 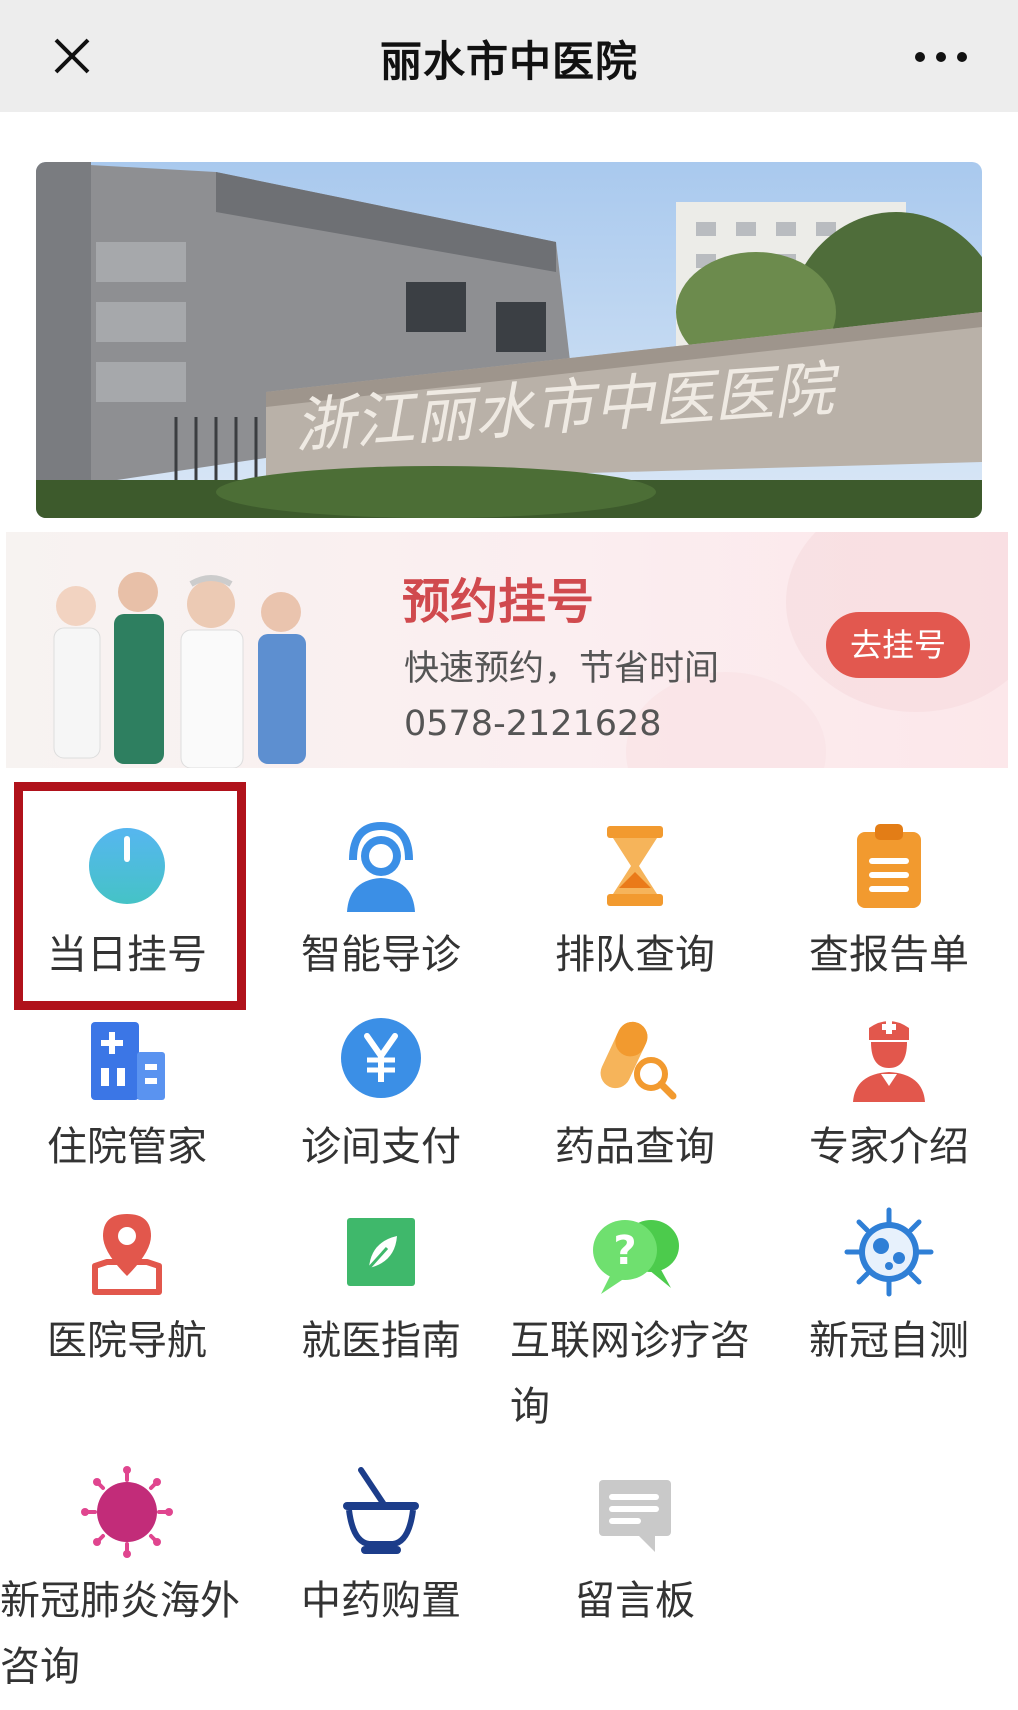 I want to click on virus-magenta-icon, so click(x=127, y=1512).